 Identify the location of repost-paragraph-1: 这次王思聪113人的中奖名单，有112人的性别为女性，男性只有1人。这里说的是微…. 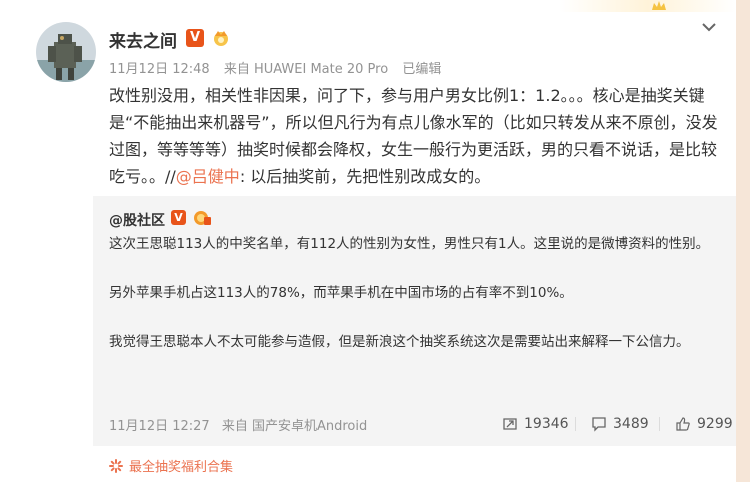
(409, 244).